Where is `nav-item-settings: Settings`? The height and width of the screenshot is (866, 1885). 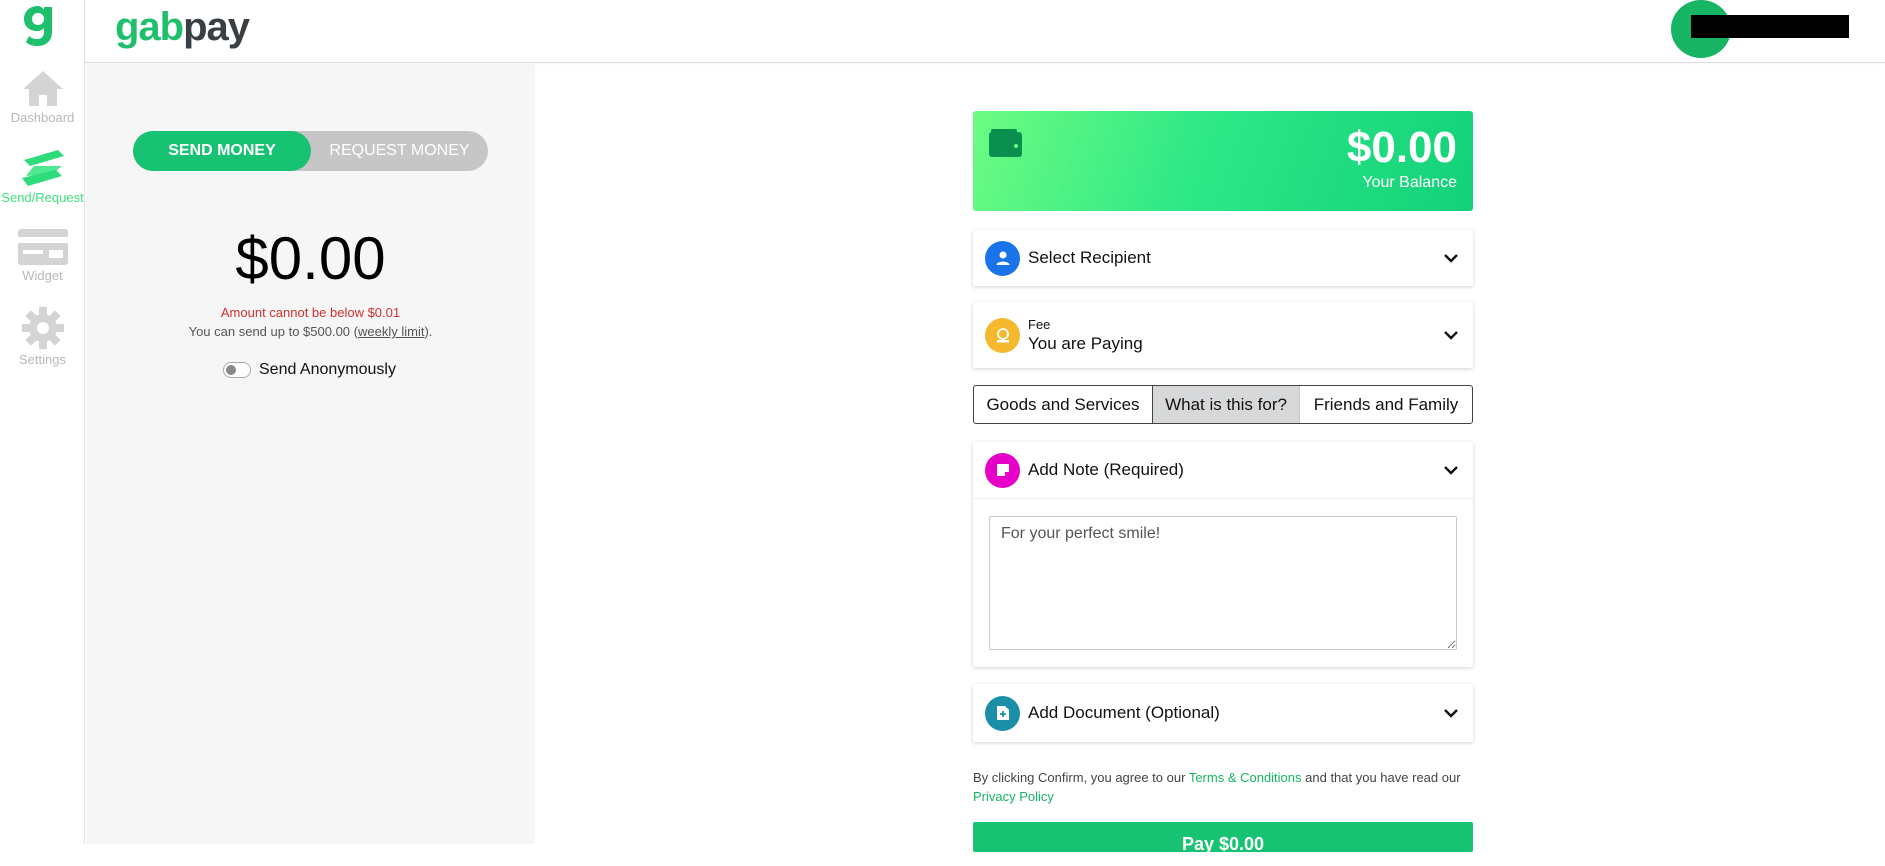
nav-item-settings: Settings is located at coordinates (42, 336).